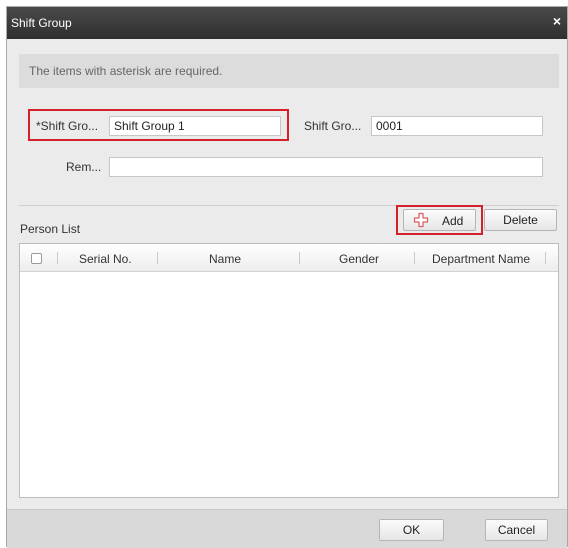  Describe the element at coordinates (287, 528) in the screenshot. I see `dialog-footer: OK Cancel` at that location.